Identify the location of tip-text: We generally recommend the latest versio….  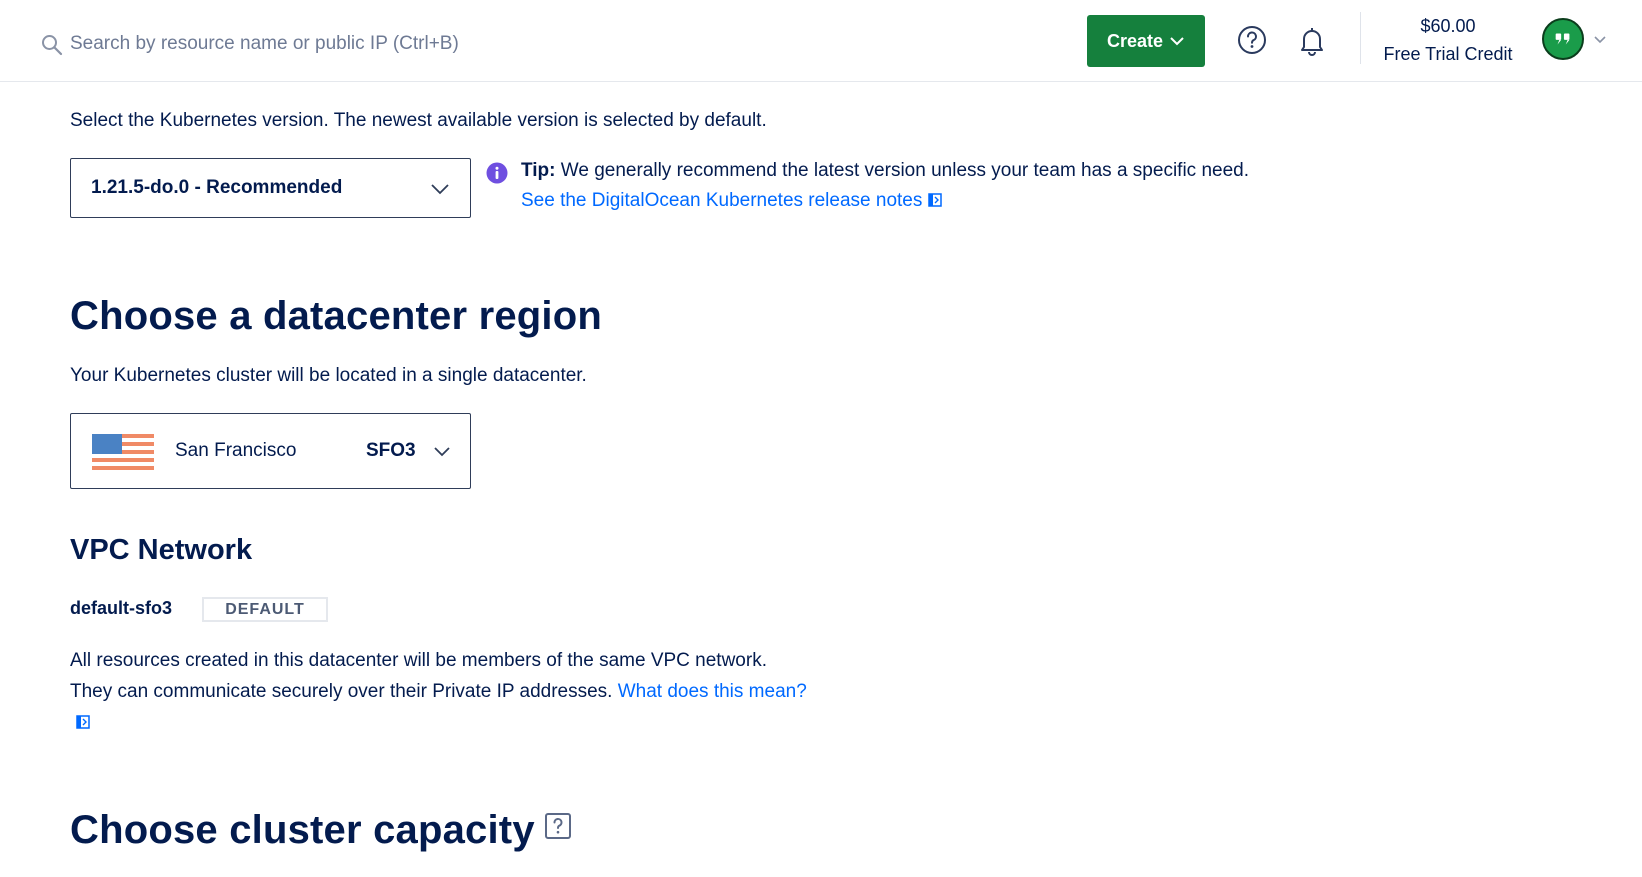
(902, 170).